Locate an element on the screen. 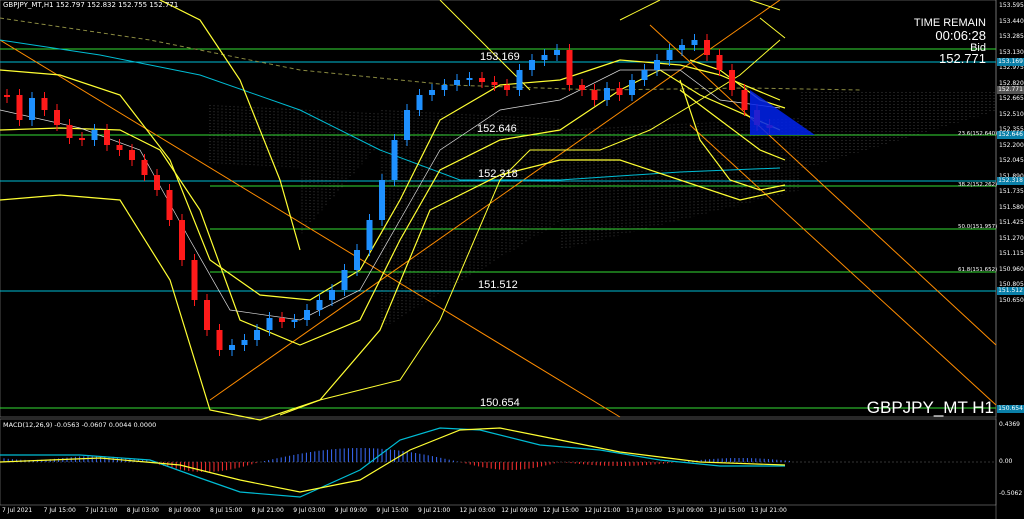 The height and width of the screenshot is (519, 1024). time-remain-value: 00:06:28 is located at coordinates (960, 35).